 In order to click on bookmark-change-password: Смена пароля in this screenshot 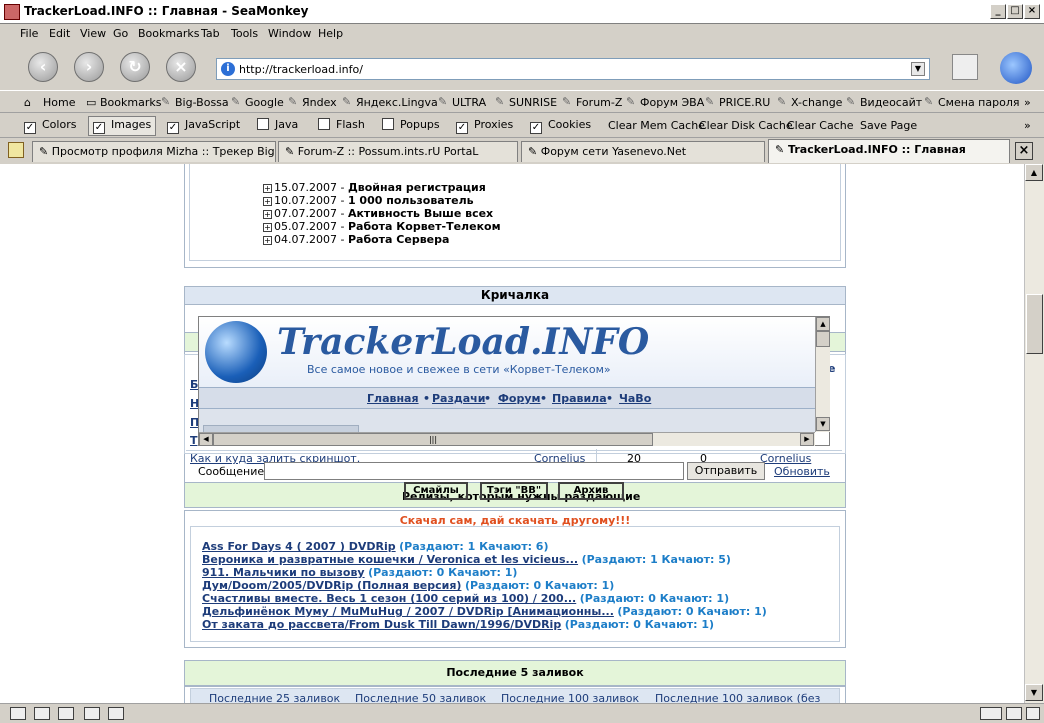, I will do `click(978, 102)`.